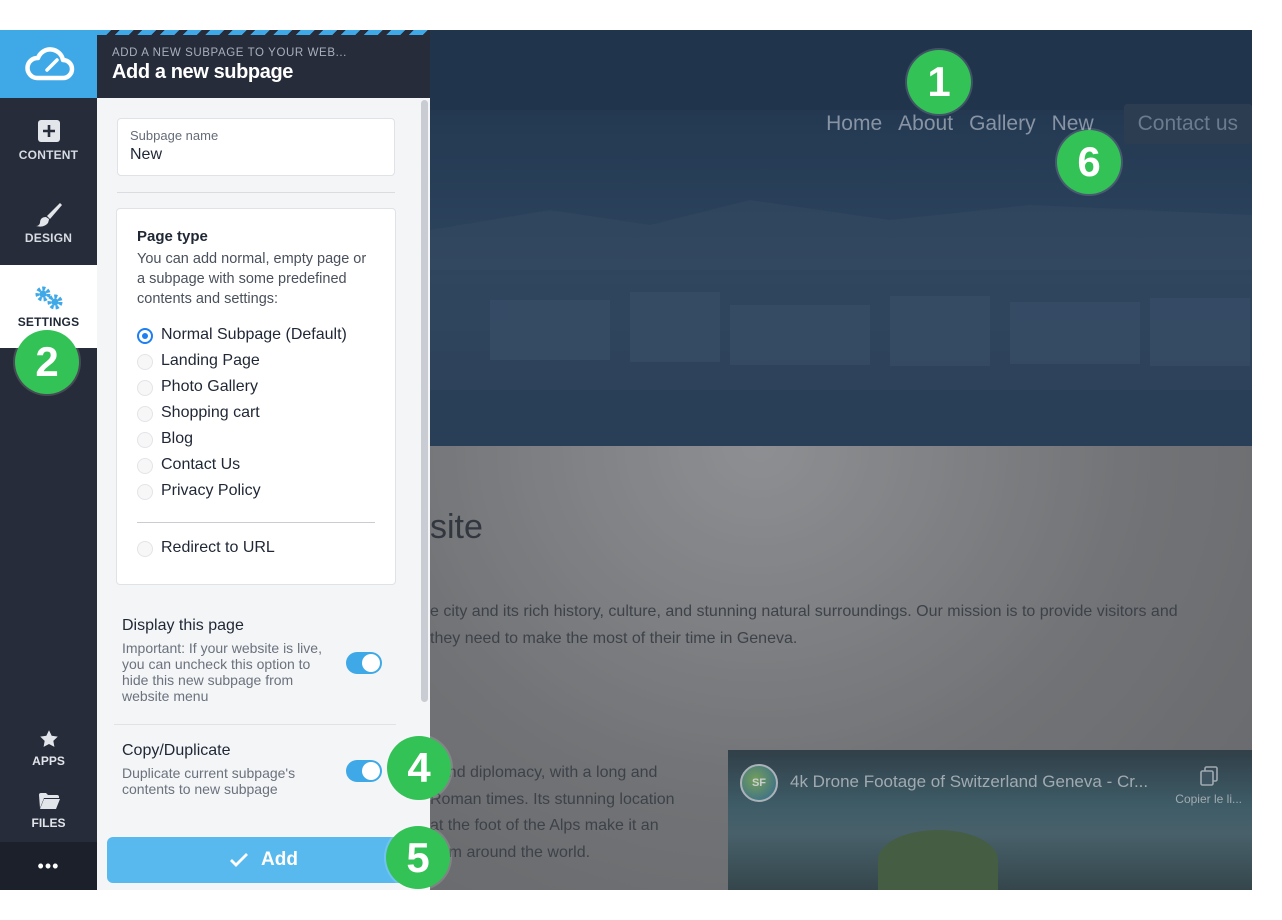 The height and width of the screenshot is (920, 1282). I want to click on left-rail: CONTENT DESIGN SETTINGS APPS FILES •••, so click(48, 460).